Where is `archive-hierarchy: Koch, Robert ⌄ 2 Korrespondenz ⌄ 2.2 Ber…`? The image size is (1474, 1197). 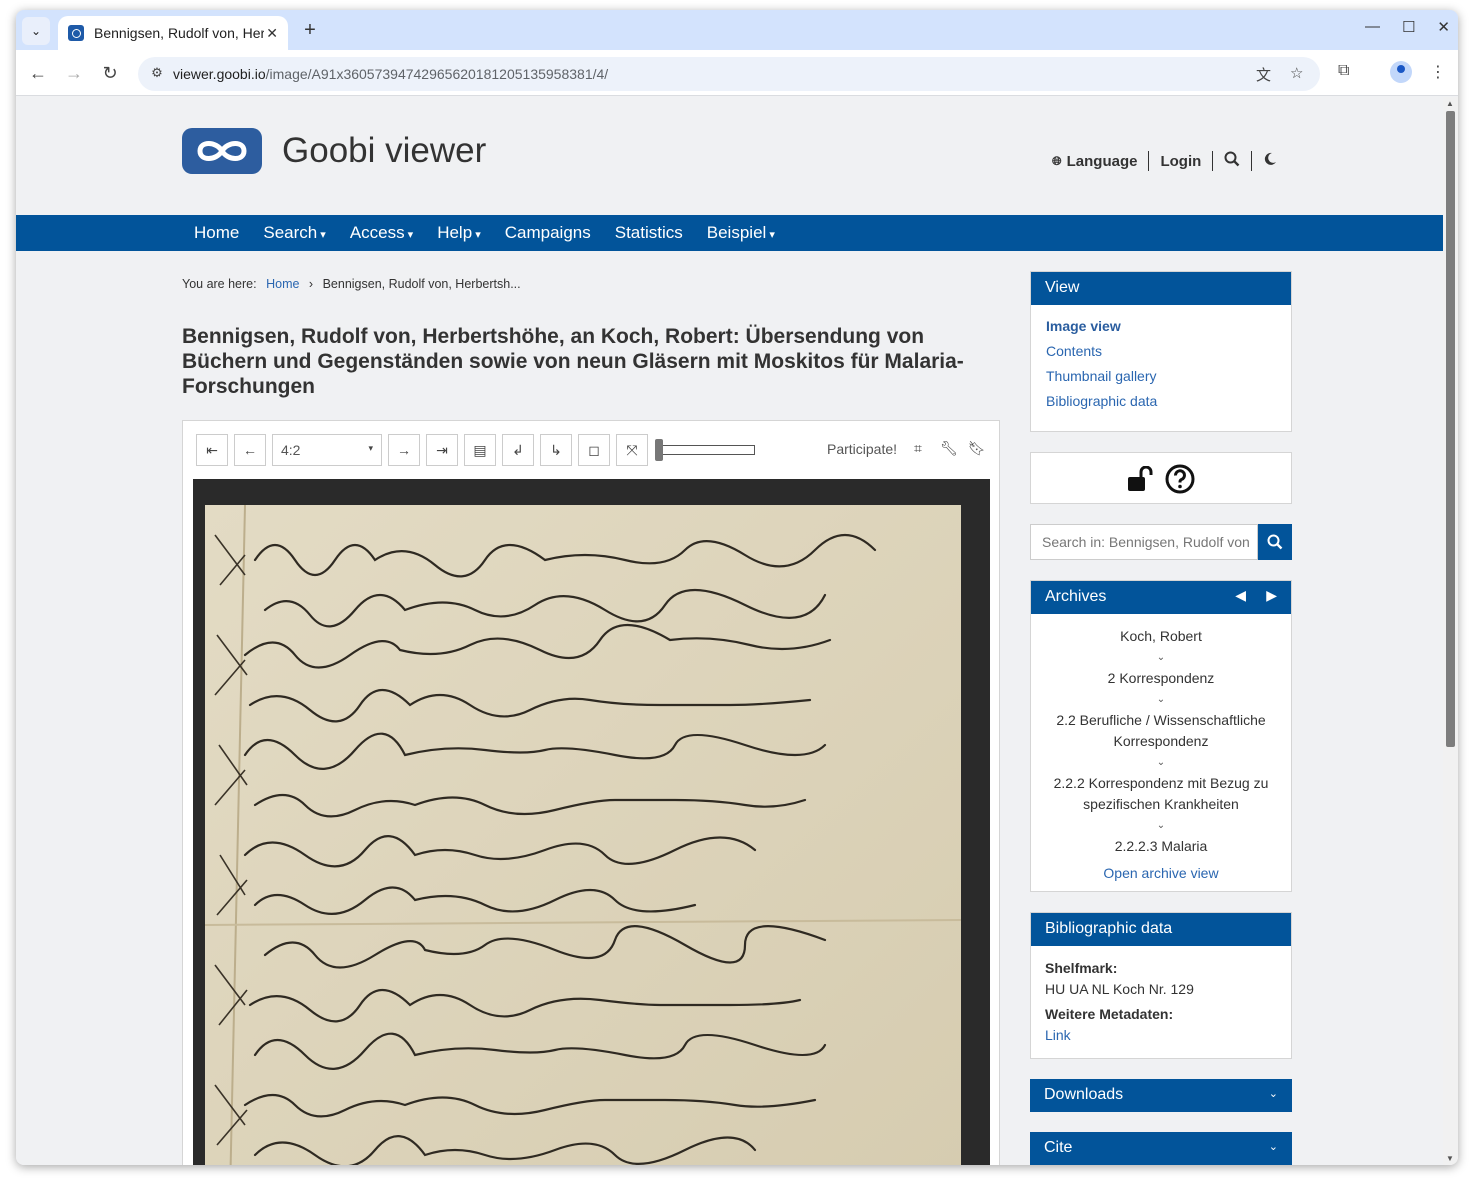
archive-hierarchy: Koch, Robert ⌄ 2 Korrespondenz ⌄ 2.2 Ber… is located at coordinates (1161, 754).